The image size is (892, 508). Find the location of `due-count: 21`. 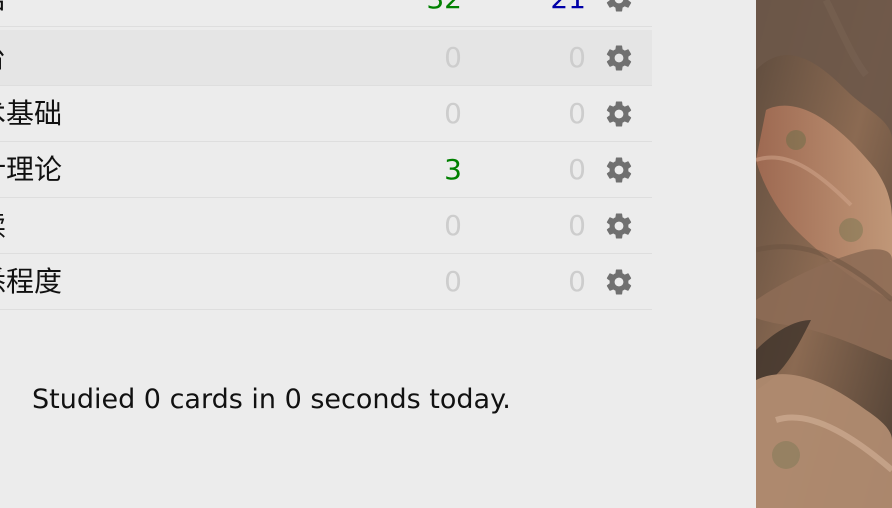

due-count: 21 is located at coordinates (546, 7).